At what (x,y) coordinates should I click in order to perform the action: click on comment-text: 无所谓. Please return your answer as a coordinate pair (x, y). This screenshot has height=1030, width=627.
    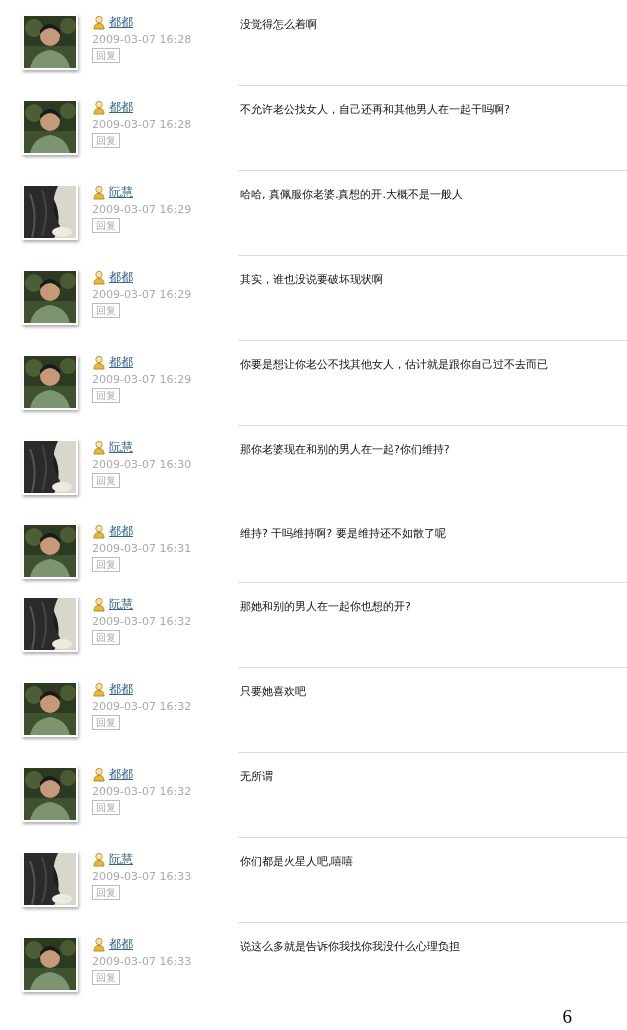
    Looking at the image, I should click on (256, 777).